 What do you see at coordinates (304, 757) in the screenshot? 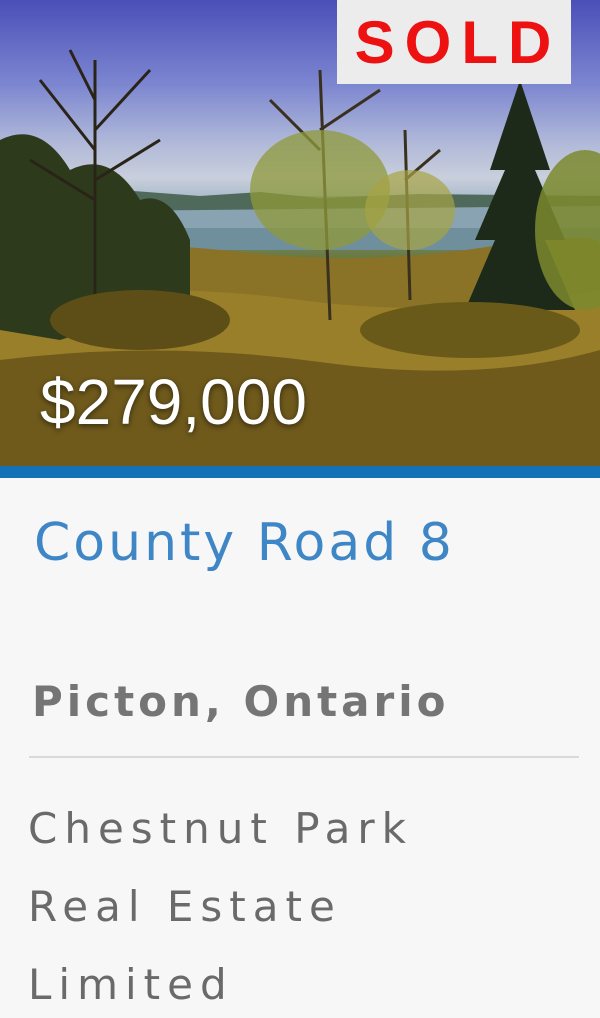
I see `divider` at bounding box center [304, 757].